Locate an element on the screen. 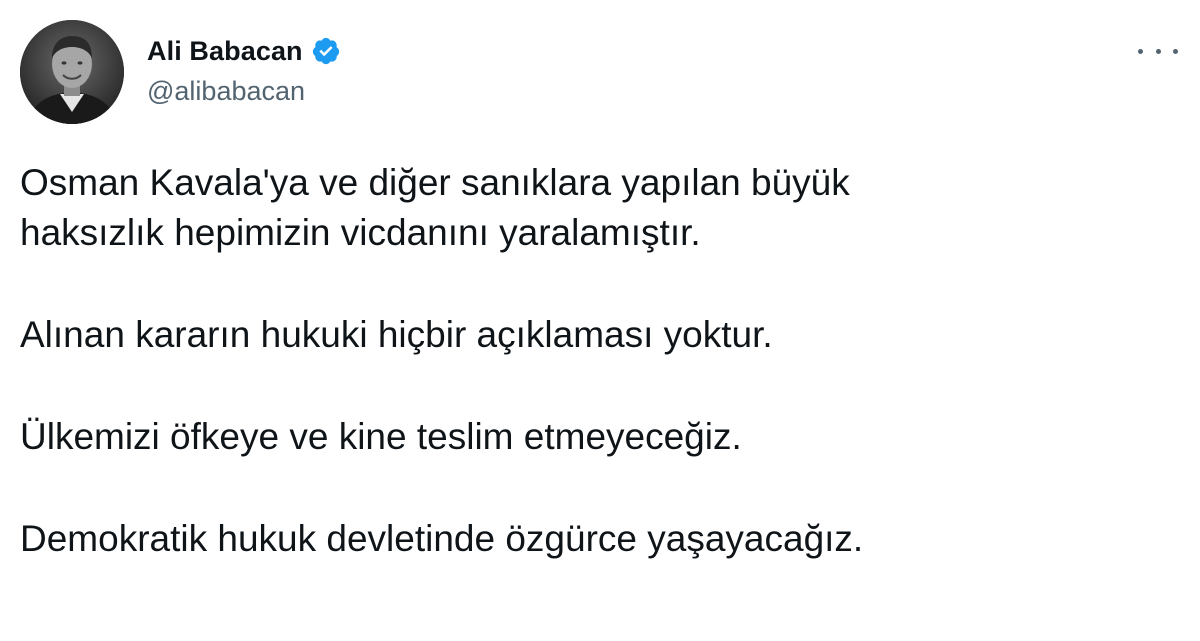 The height and width of the screenshot is (641, 1200). verified-badge-icon is located at coordinates (326, 51).